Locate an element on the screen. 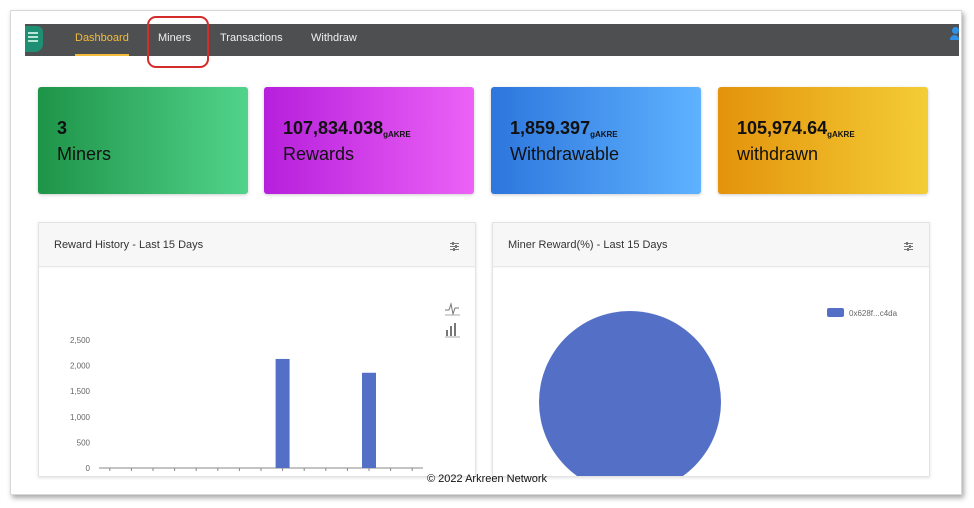 The image size is (974, 508). stat-card-miners: 3 Miners is located at coordinates (143, 140).